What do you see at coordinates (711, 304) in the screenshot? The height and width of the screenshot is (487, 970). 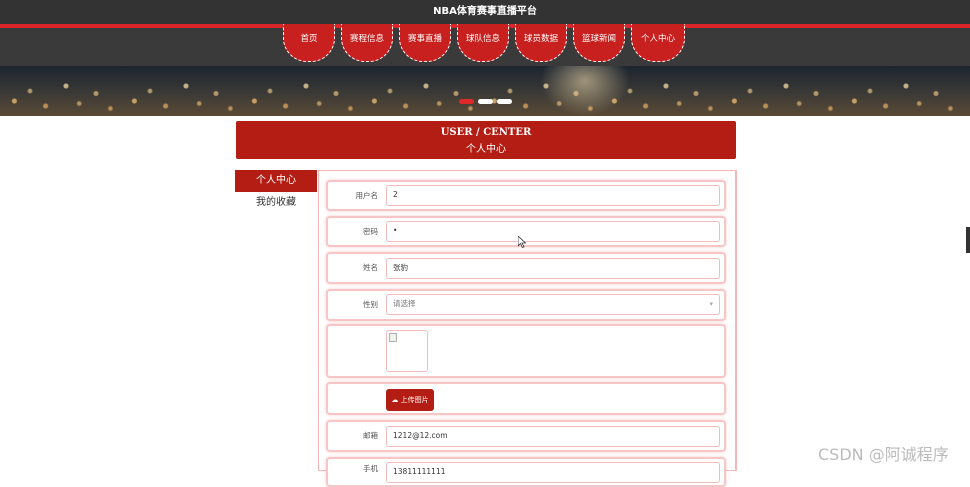 I see `chevron-down-icon: ▾` at bounding box center [711, 304].